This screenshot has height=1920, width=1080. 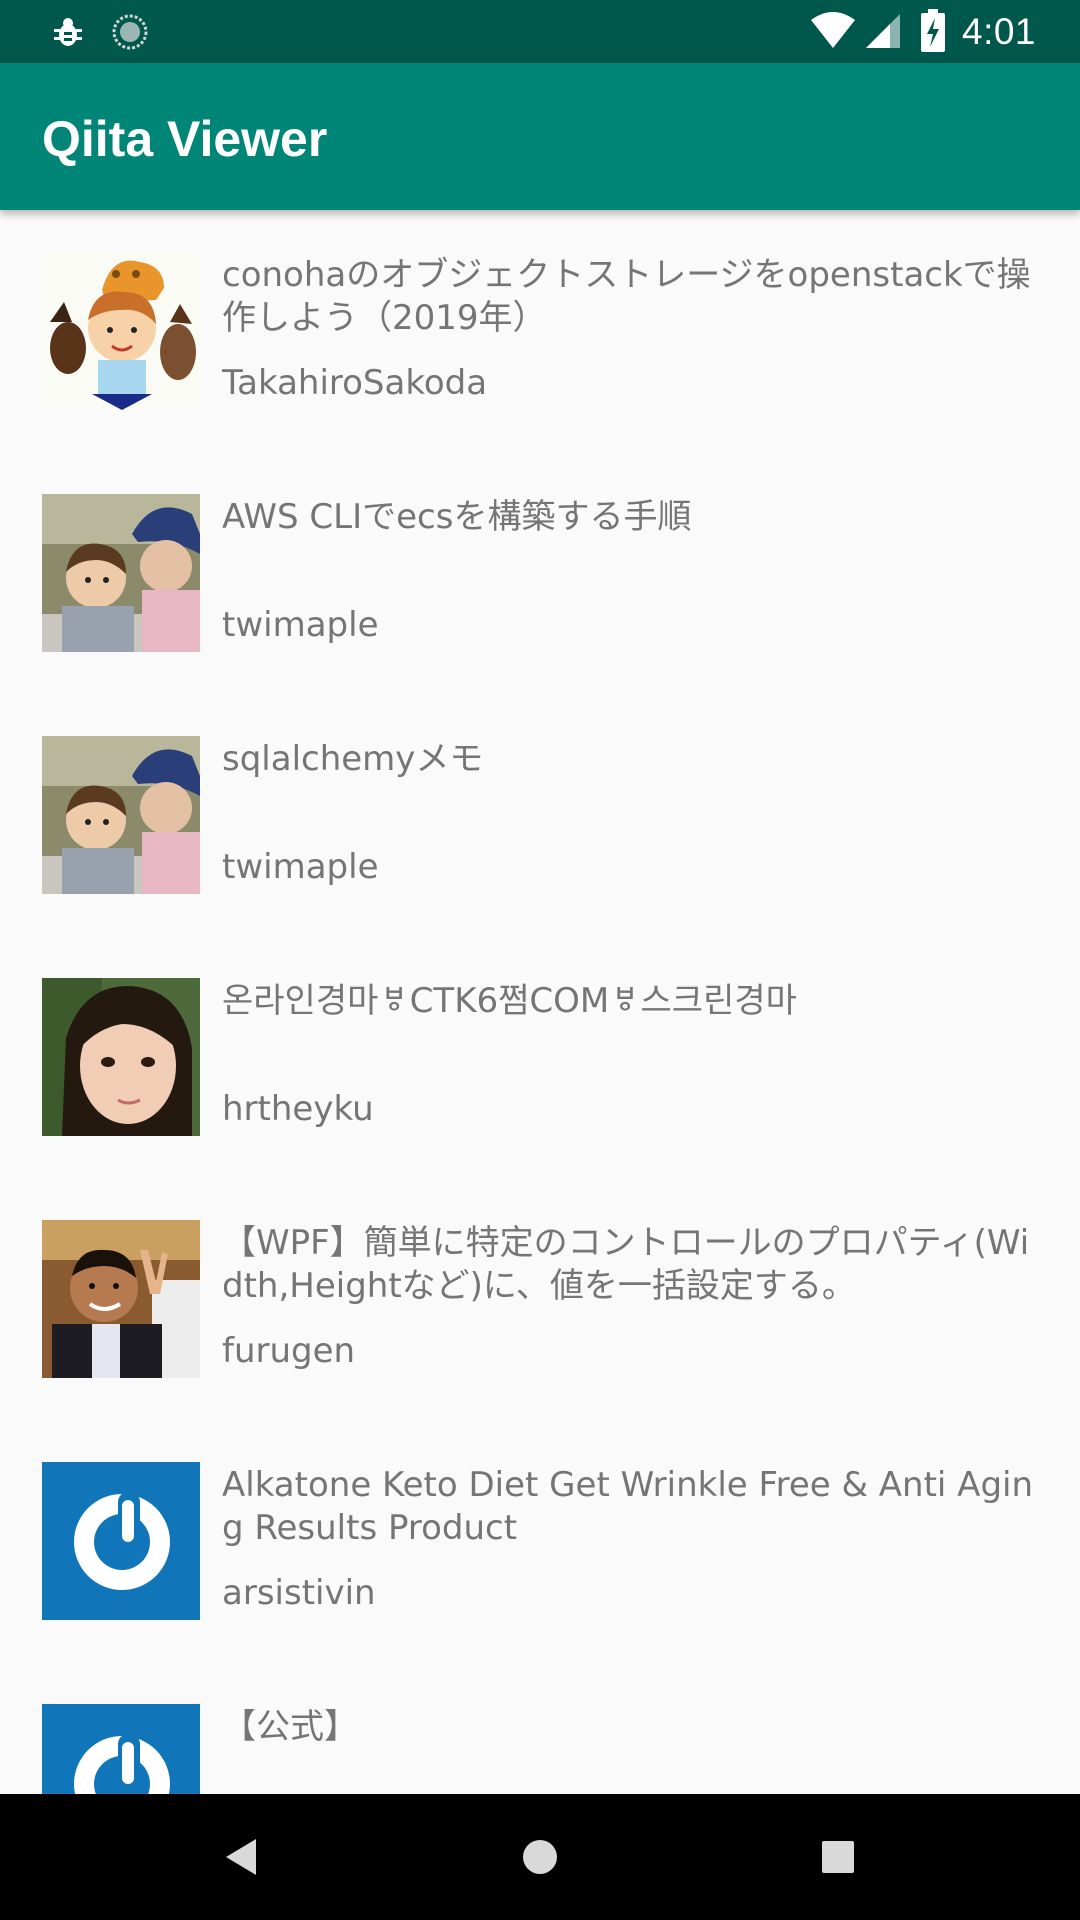 What do you see at coordinates (242, 1857) in the screenshot?
I see `back-icon` at bounding box center [242, 1857].